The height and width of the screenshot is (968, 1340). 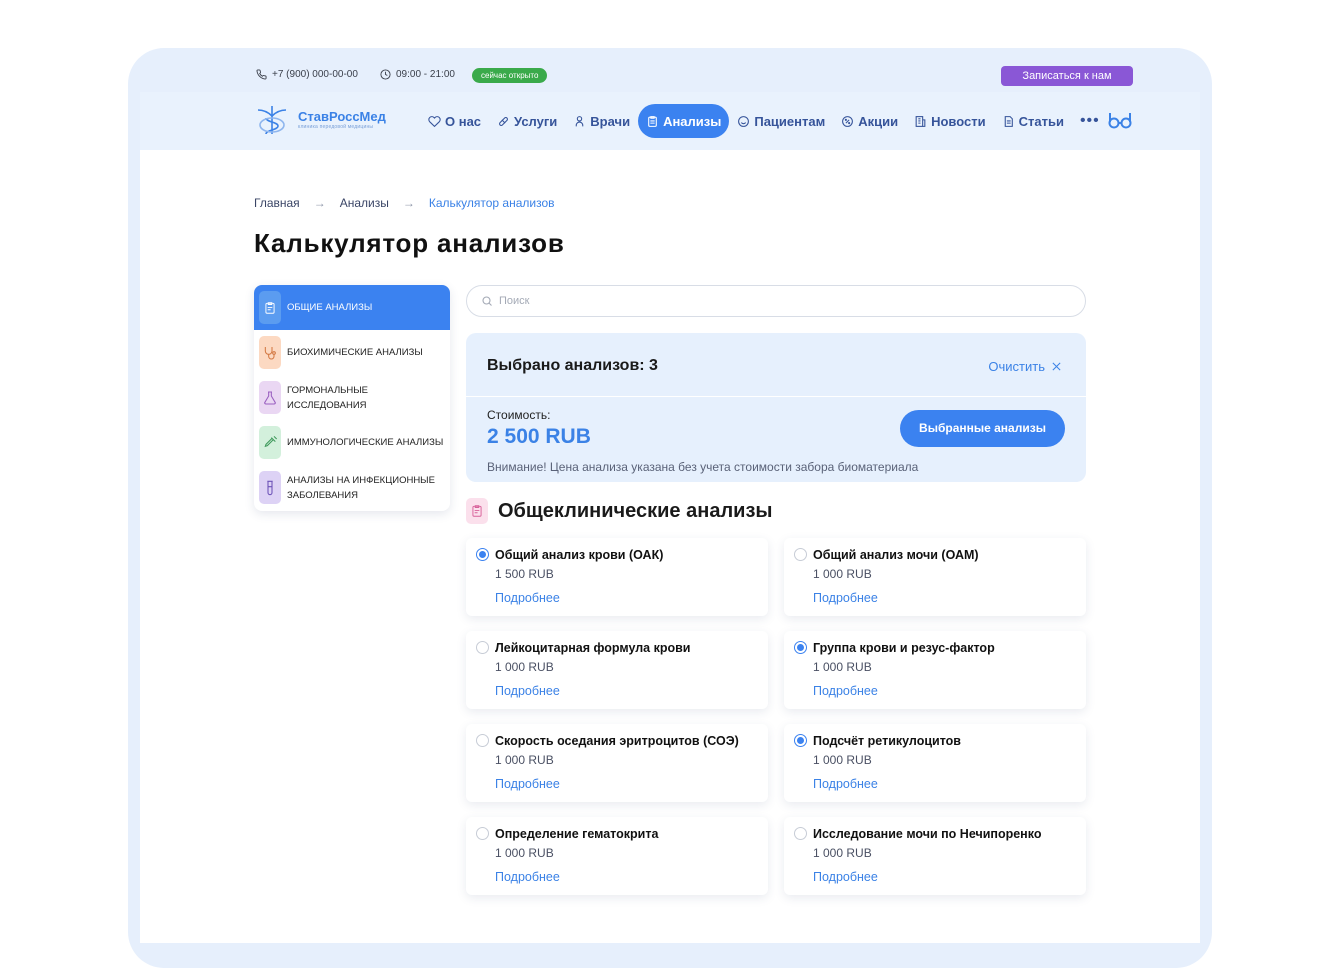 What do you see at coordinates (1067, 76) in the screenshot?
I see `book-appointment-button: Записаться к нам` at bounding box center [1067, 76].